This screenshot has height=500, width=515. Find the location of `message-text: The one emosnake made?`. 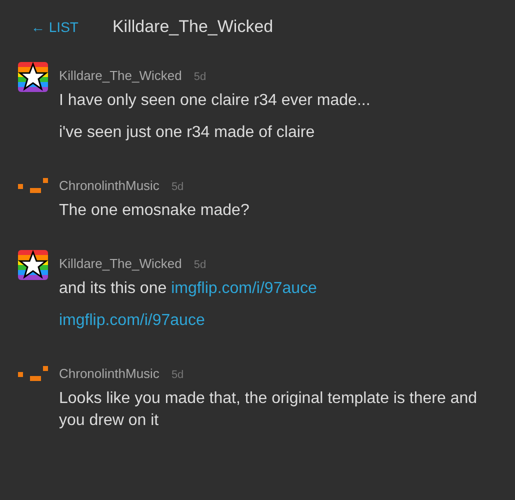

message-text: The one emosnake made? is located at coordinates (154, 211).